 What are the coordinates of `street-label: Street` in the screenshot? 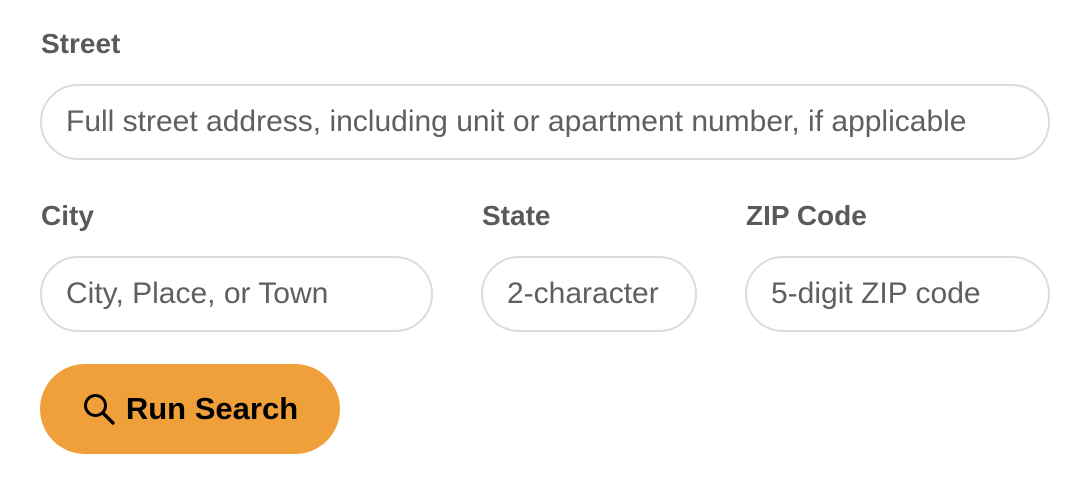 It's located at (81, 43).